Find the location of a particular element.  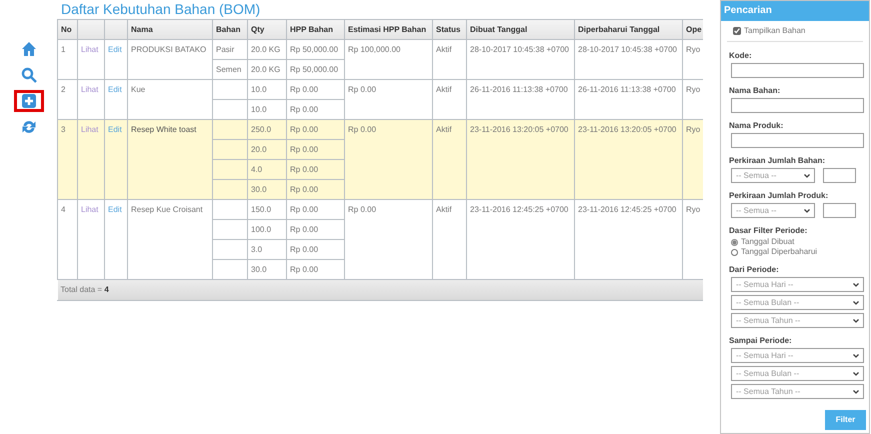

column-header: No is located at coordinates (66, 29).